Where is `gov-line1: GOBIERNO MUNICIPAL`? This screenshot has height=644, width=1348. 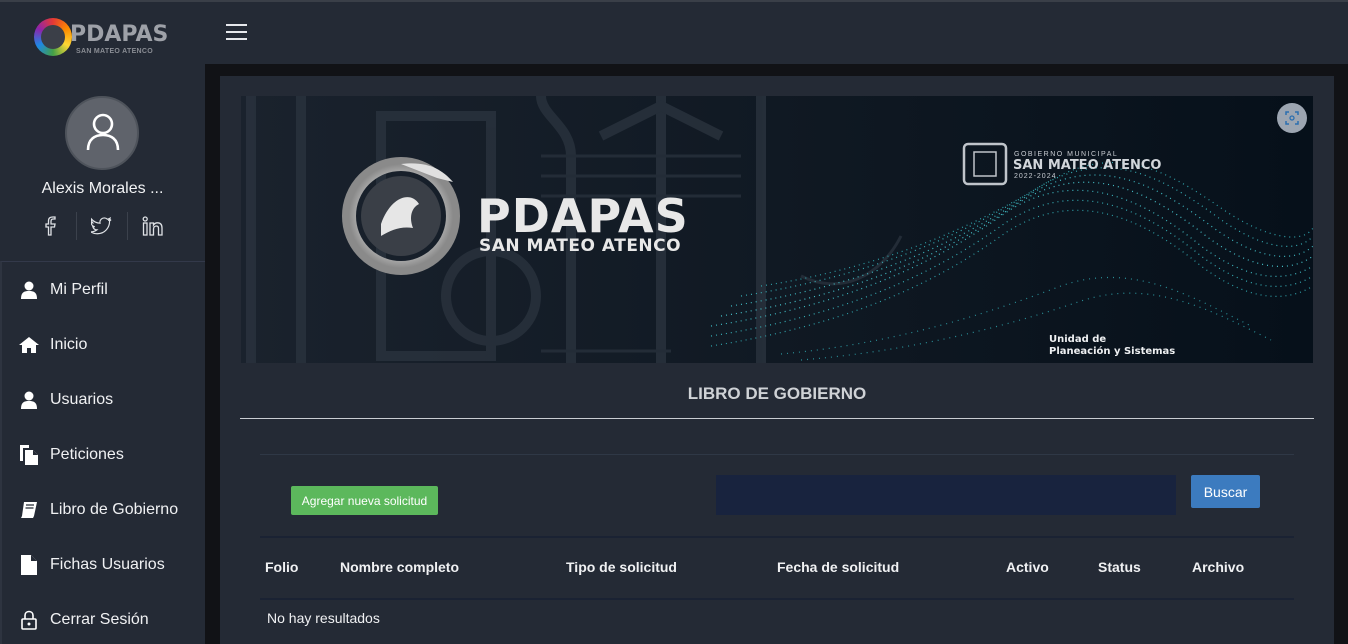 gov-line1: GOBIERNO MUNICIPAL is located at coordinates (1066, 154).